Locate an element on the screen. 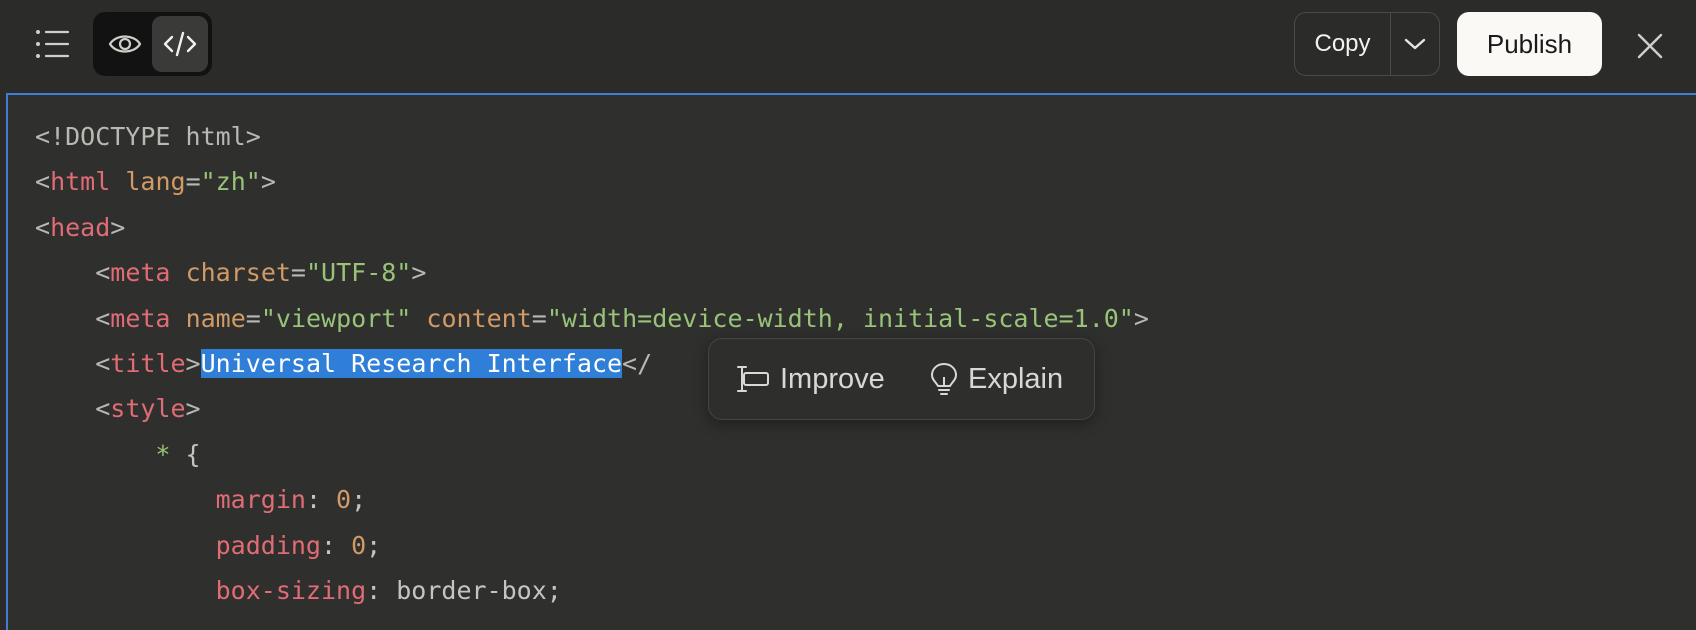  code-icon is located at coordinates (180, 44).